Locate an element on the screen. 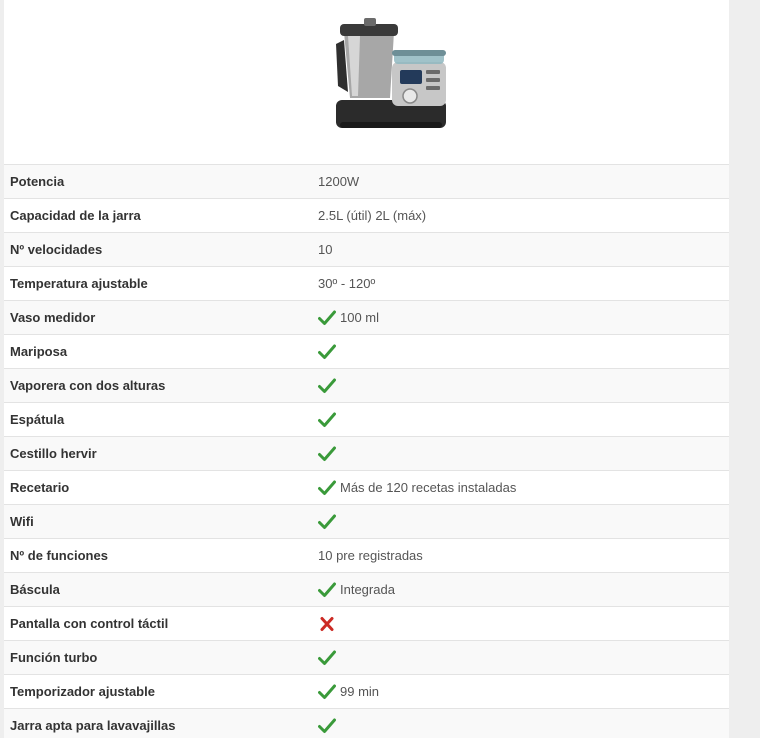 The width and height of the screenshot is (760, 738). spec-value-text: 1200W is located at coordinates (339, 181).